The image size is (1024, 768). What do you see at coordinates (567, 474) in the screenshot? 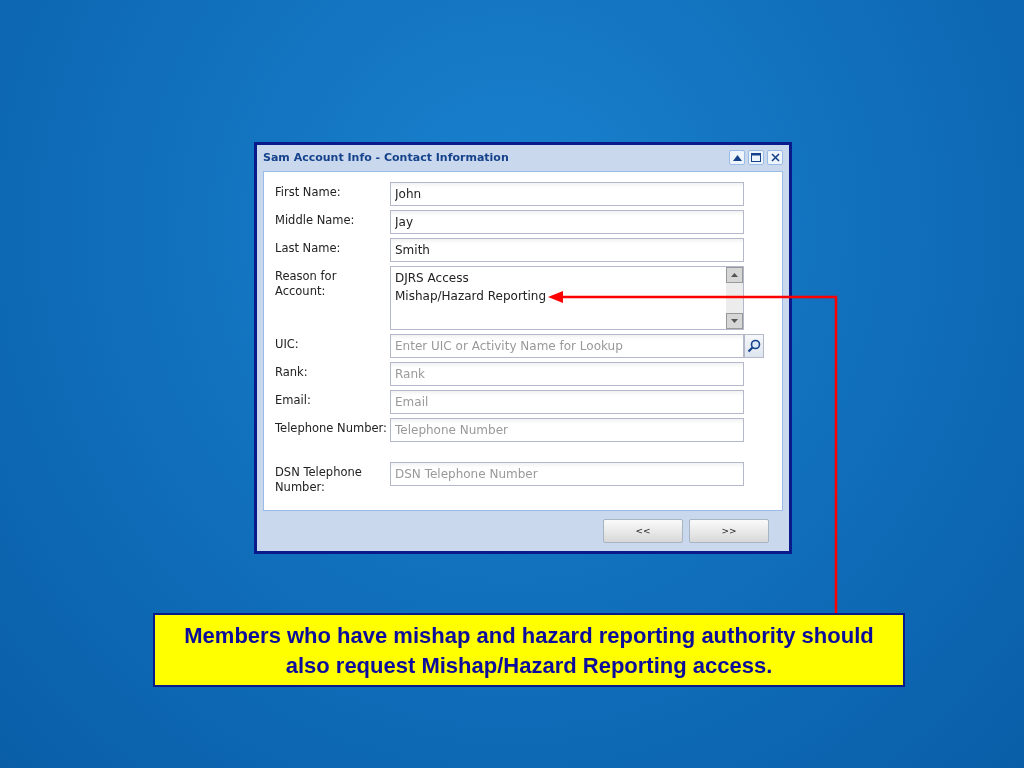
I see `input-field: DSN Telephone Number` at bounding box center [567, 474].